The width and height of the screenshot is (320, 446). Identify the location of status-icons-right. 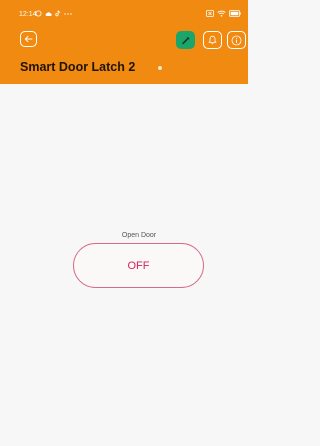
(223, 13).